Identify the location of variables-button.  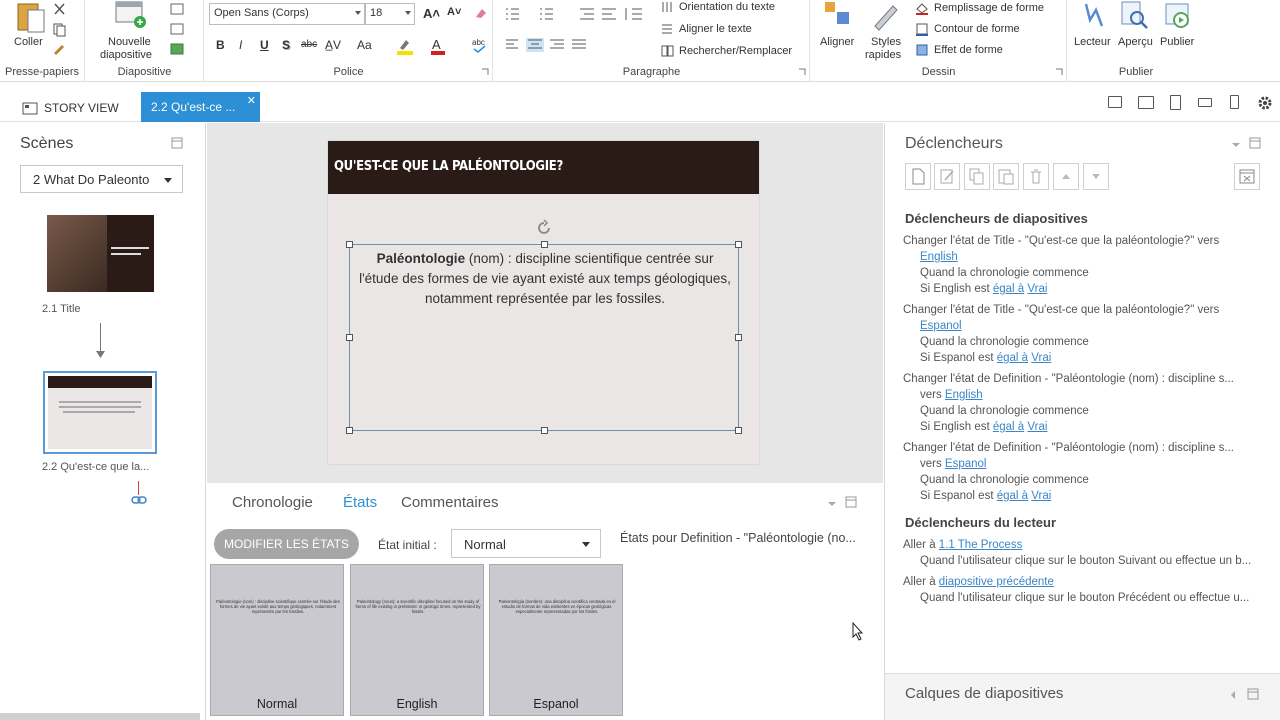
(1247, 176).